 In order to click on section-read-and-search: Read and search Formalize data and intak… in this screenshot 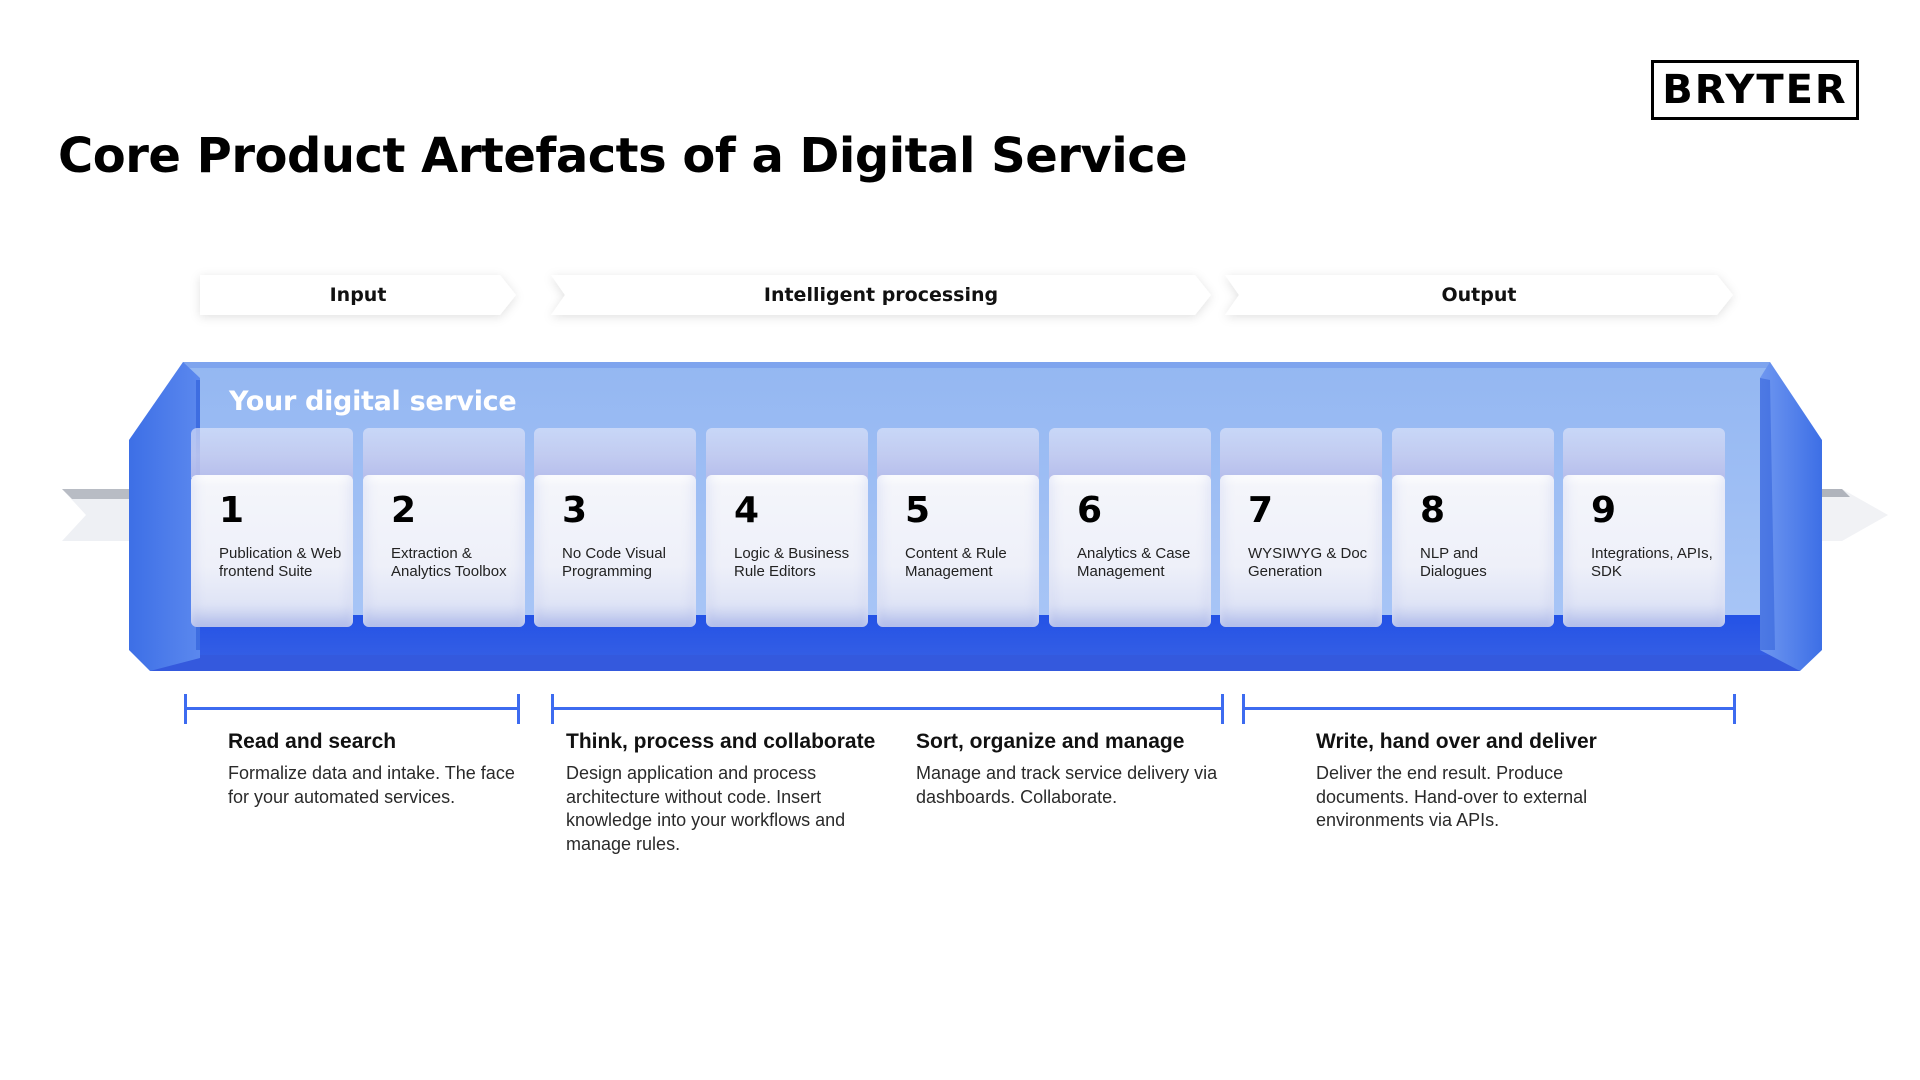, I will do `click(373, 769)`.